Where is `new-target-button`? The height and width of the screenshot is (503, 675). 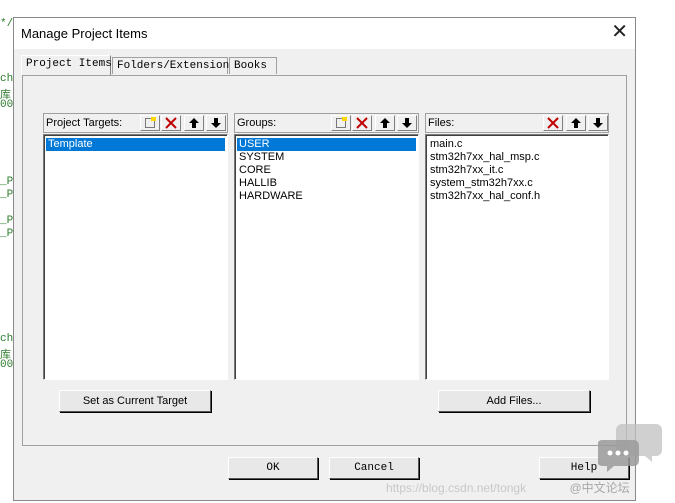
new-target-button is located at coordinates (150, 123).